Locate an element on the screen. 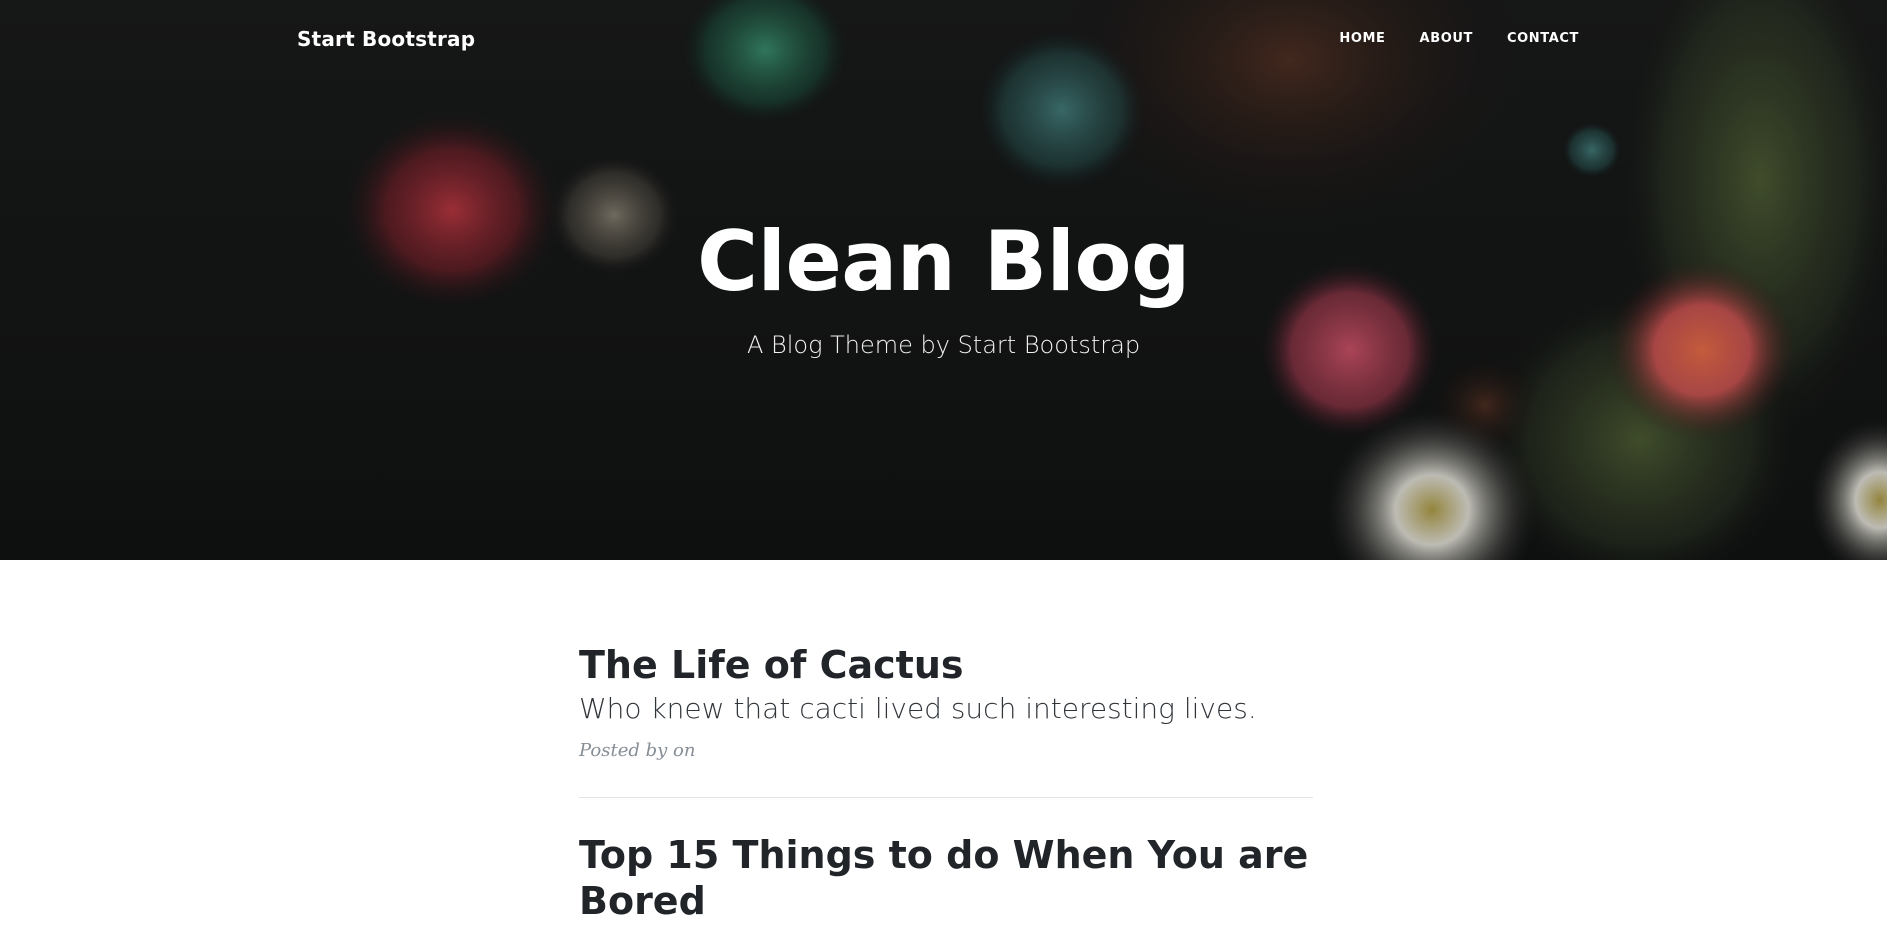 The width and height of the screenshot is (1887, 950). navbar: Start Bootstrap HOME ABOUT CONTACT is located at coordinates (943, 42).